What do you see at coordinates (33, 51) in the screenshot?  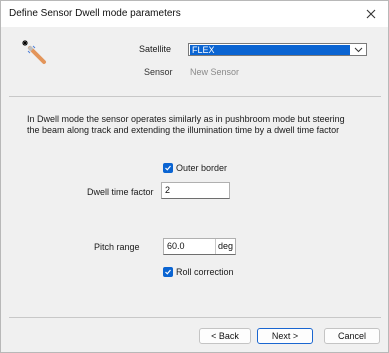 I see `magic-wand-icon` at bounding box center [33, 51].